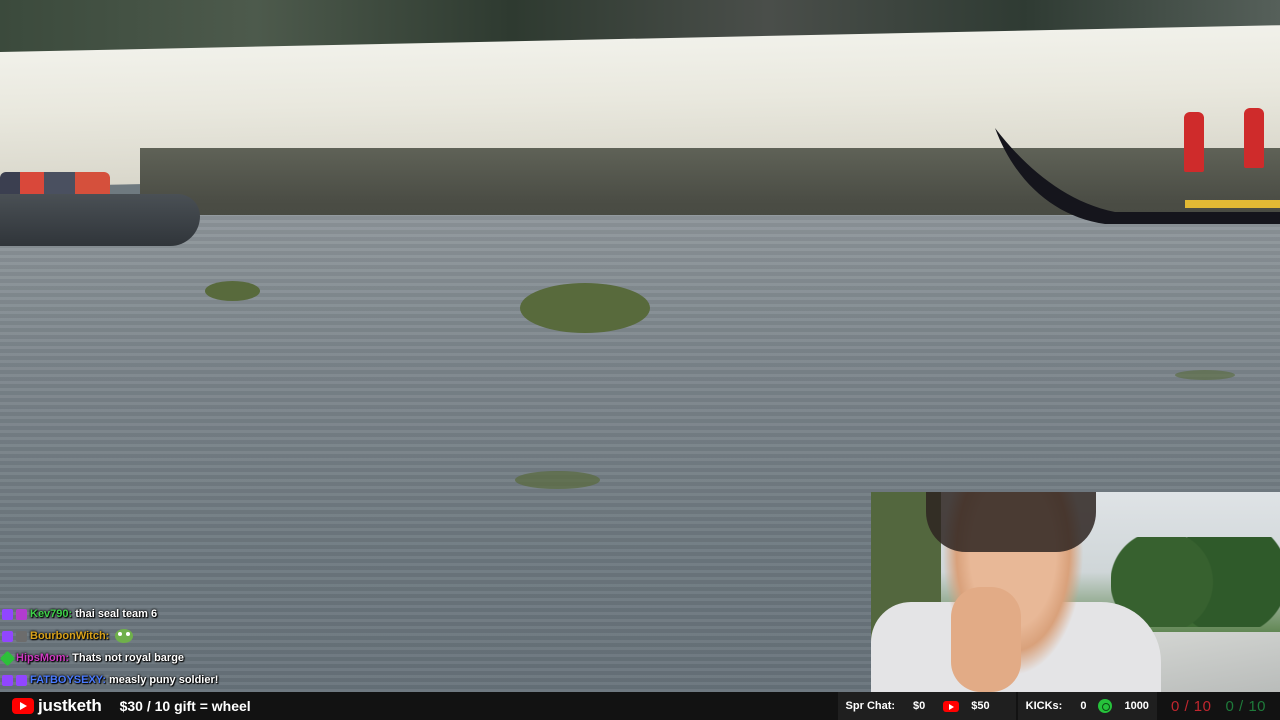  What do you see at coordinates (1191, 706) in the screenshot?
I see `goal-counter-red: 0 / 10` at bounding box center [1191, 706].